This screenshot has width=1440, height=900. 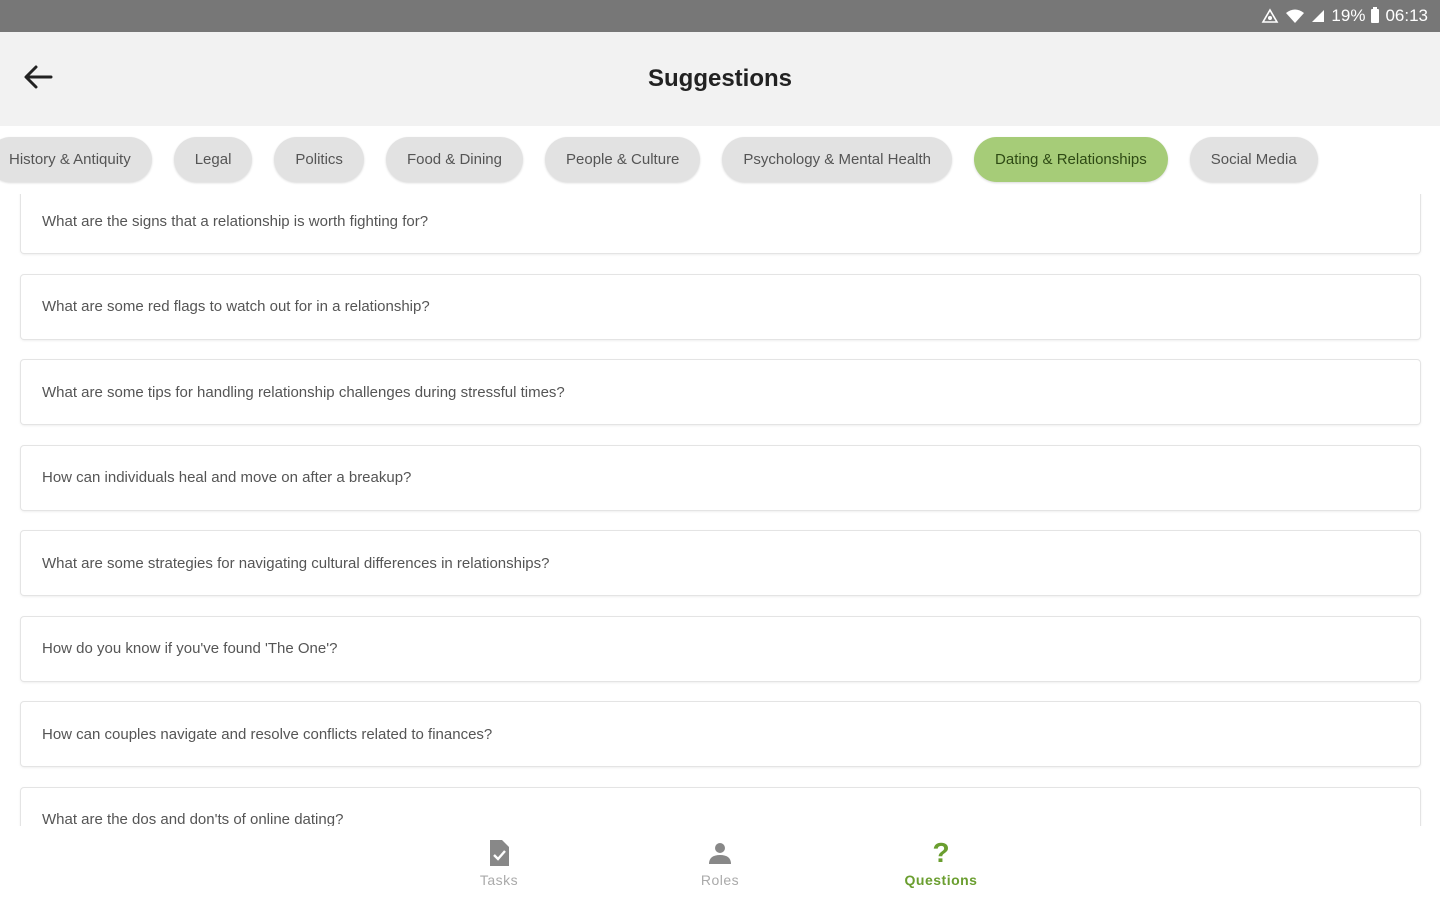 What do you see at coordinates (76, 159) in the screenshot?
I see `chip-history-antiquity: History & Antiquity` at bounding box center [76, 159].